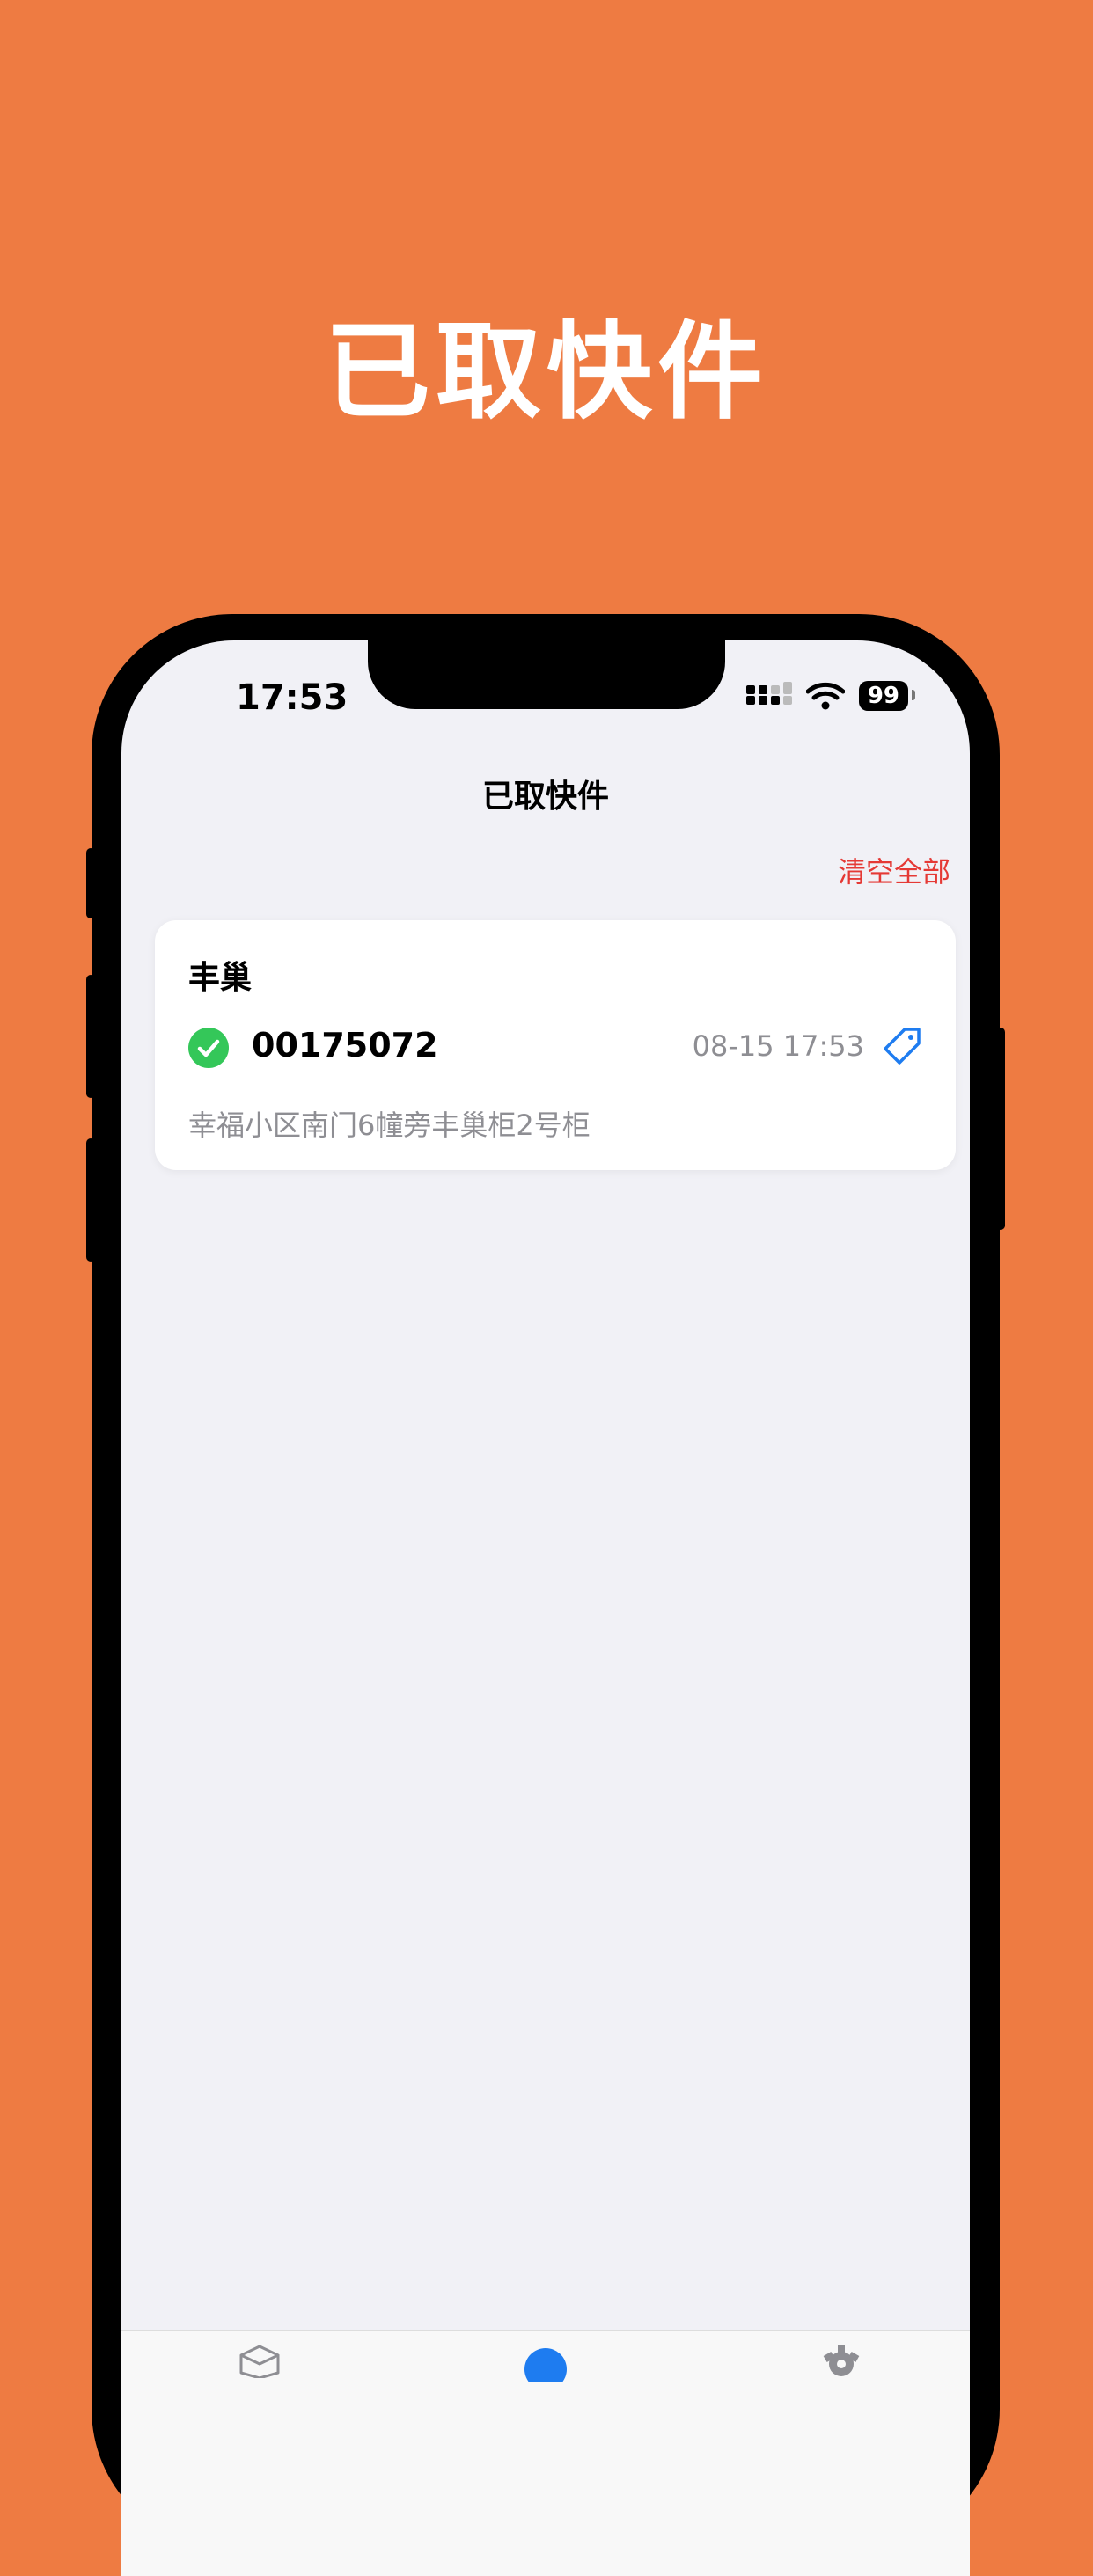  I want to click on clear-all-button: 清空全部, so click(894, 870).